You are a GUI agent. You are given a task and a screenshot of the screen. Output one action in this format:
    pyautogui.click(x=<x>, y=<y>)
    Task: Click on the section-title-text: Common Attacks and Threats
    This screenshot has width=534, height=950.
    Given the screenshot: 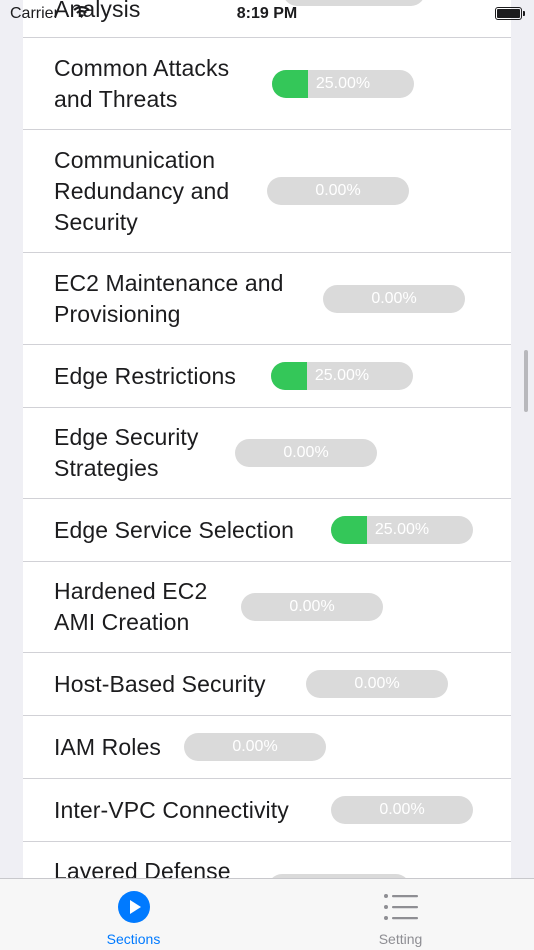 What is the action you would take?
    pyautogui.click(x=142, y=83)
    